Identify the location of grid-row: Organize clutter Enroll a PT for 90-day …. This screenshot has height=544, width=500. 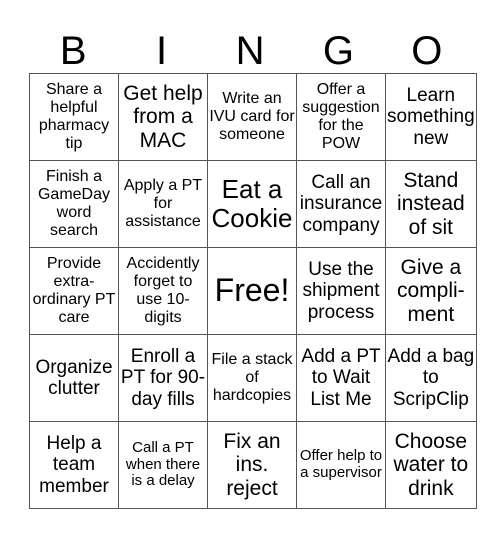
(253, 378).